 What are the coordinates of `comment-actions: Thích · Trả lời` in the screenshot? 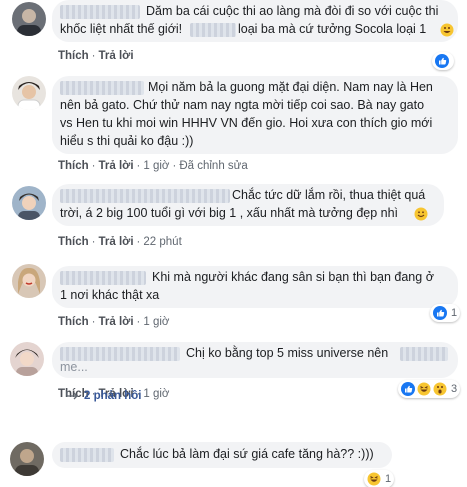 It's located at (96, 56).